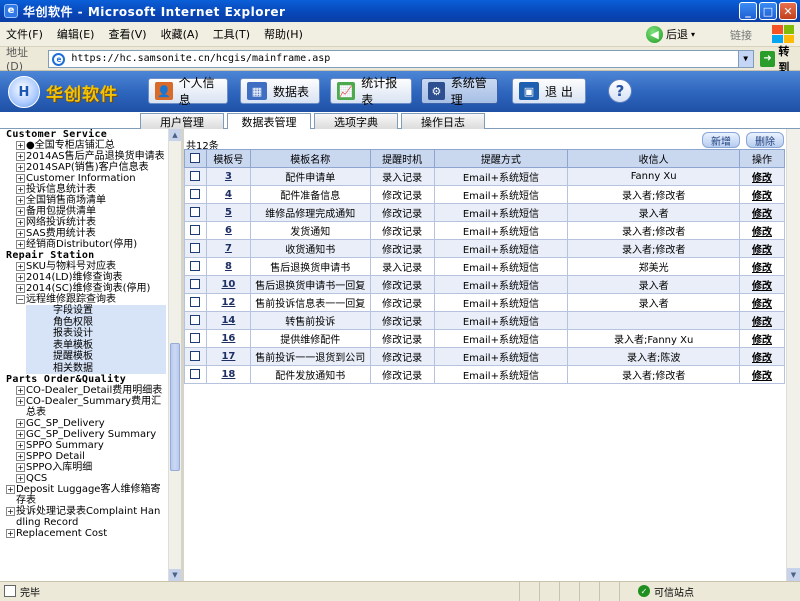 Image resolution: width=800 pixels, height=601 pixels. What do you see at coordinates (86, 156) in the screenshot?
I see `tree-node: +2014AS售后产品退换货申请表` at bounding box center [86, 156].